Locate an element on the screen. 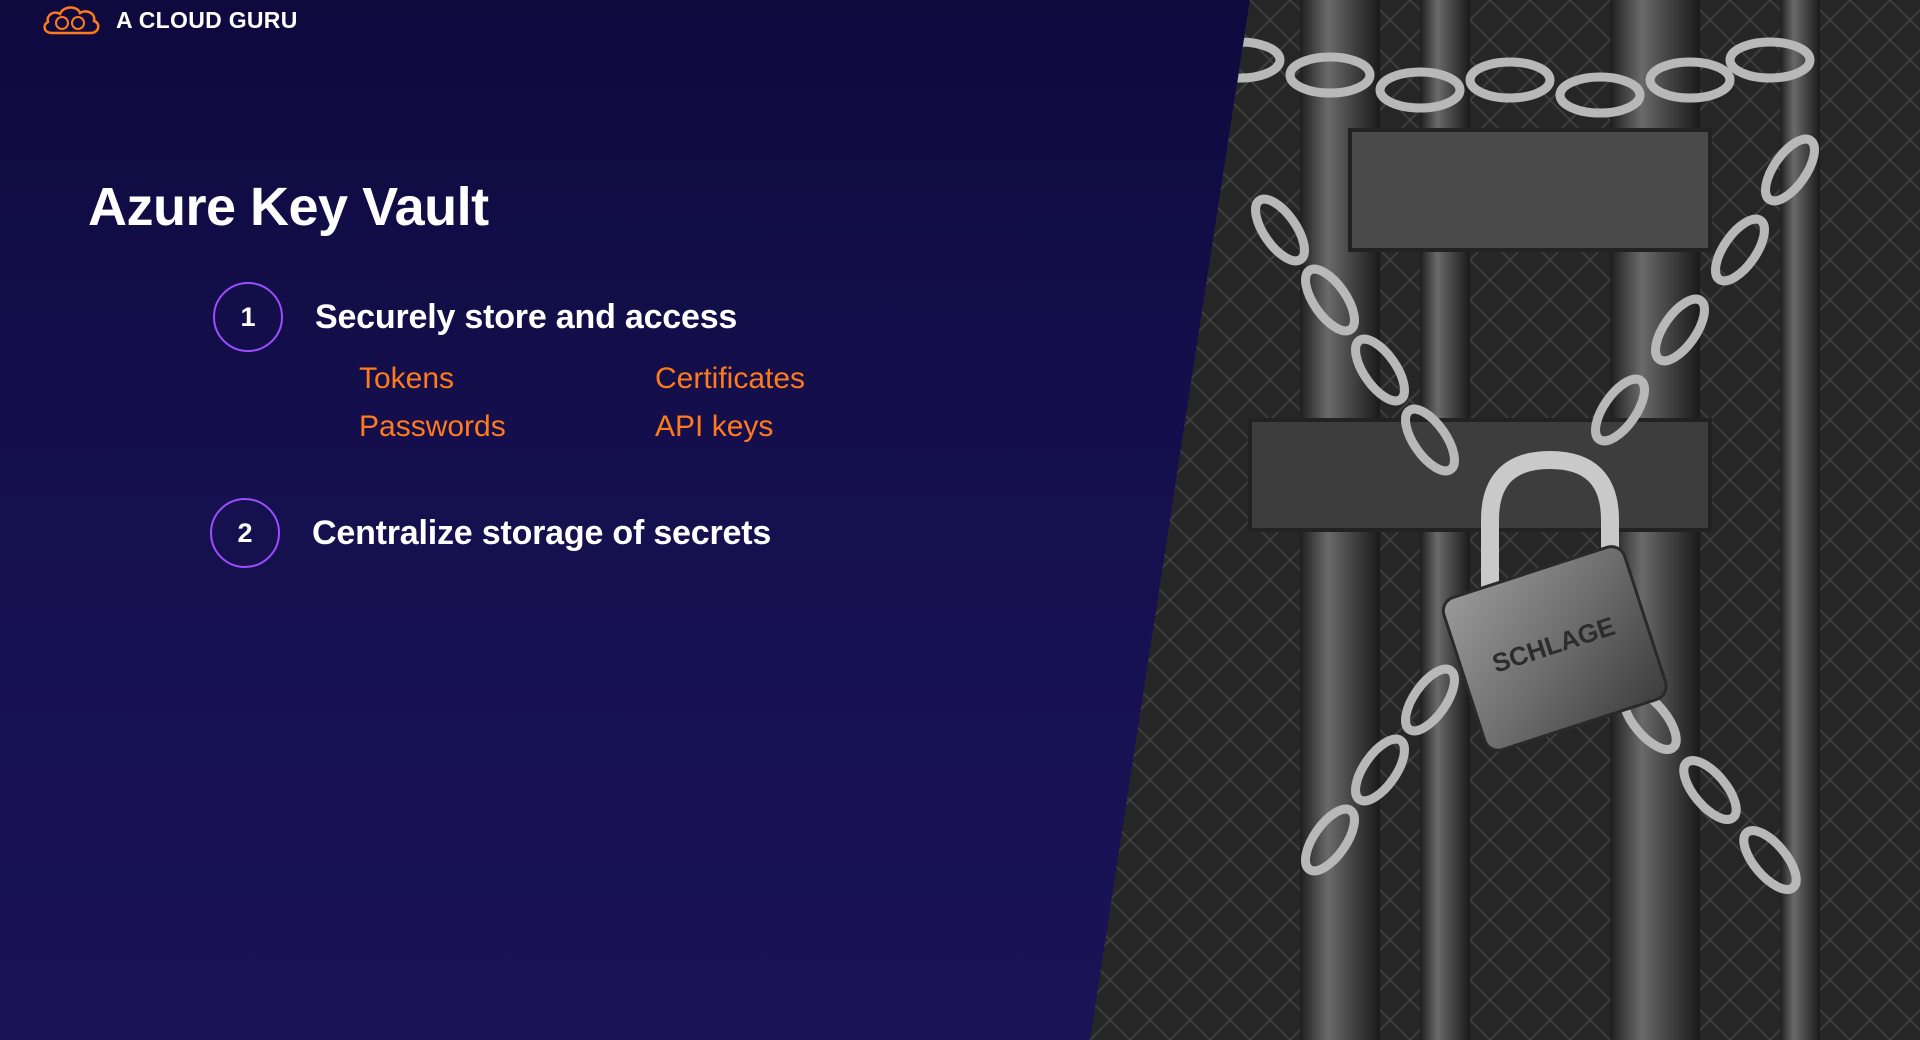 This screenshot has width=1920, height=1040. brand-name: A CLOUD GURU is located at coordinates (207, 19).